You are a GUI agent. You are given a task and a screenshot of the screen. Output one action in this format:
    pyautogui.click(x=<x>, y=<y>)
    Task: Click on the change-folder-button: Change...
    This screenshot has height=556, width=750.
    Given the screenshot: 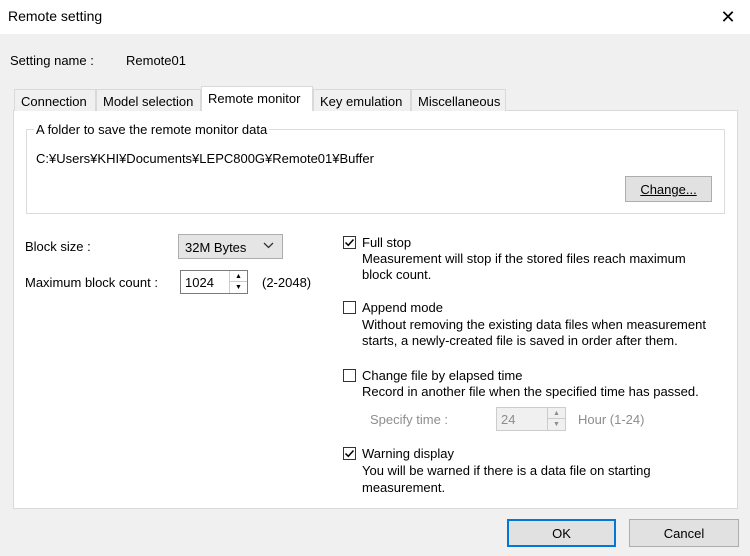 What is the action you would take?
    pyautogui.click(x=668, y=189)
    